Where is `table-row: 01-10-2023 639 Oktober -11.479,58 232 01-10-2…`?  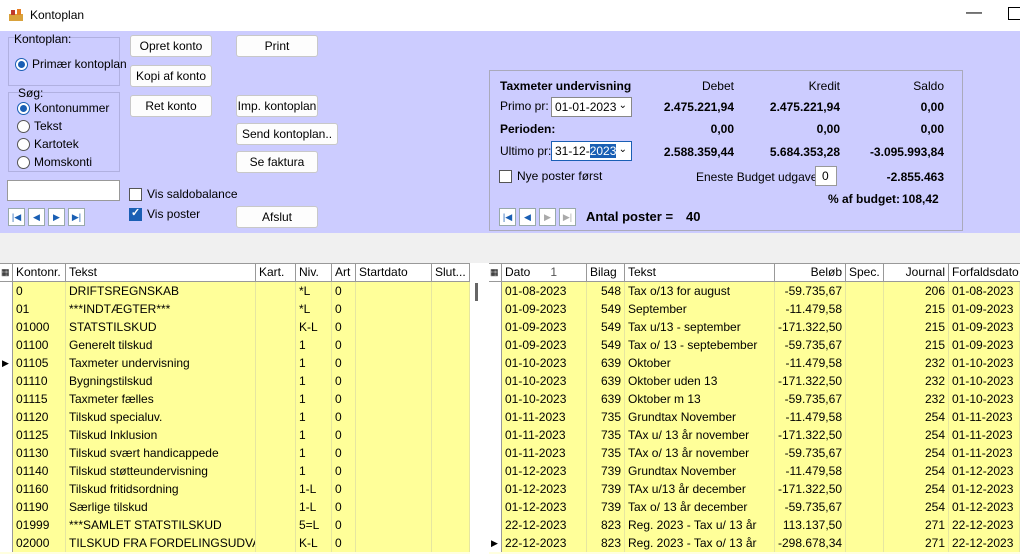 table-row: 01-10-2023 639 Oktober -11.479,58 232 01-10-2… is located at coordinates (754, 363).